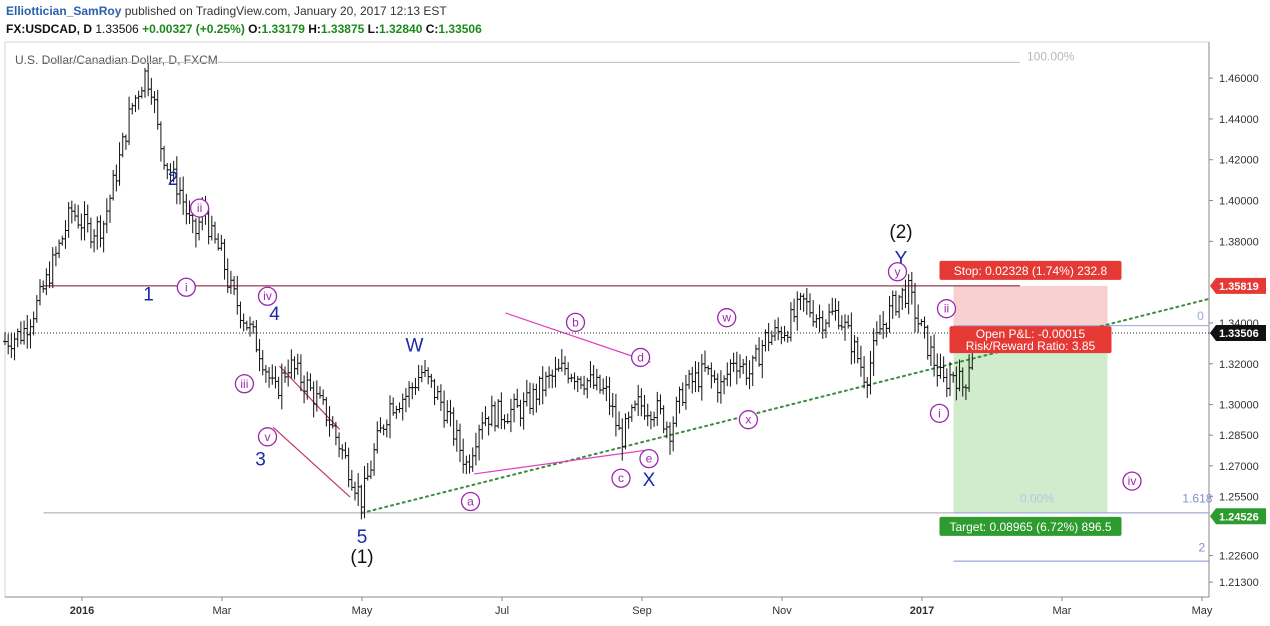 The width and height of the screenshot is (1270, 626). I want to click on time-axis: 2016 Mar May Jul Sep Nov 2017 Mar May, so click(641, 607).